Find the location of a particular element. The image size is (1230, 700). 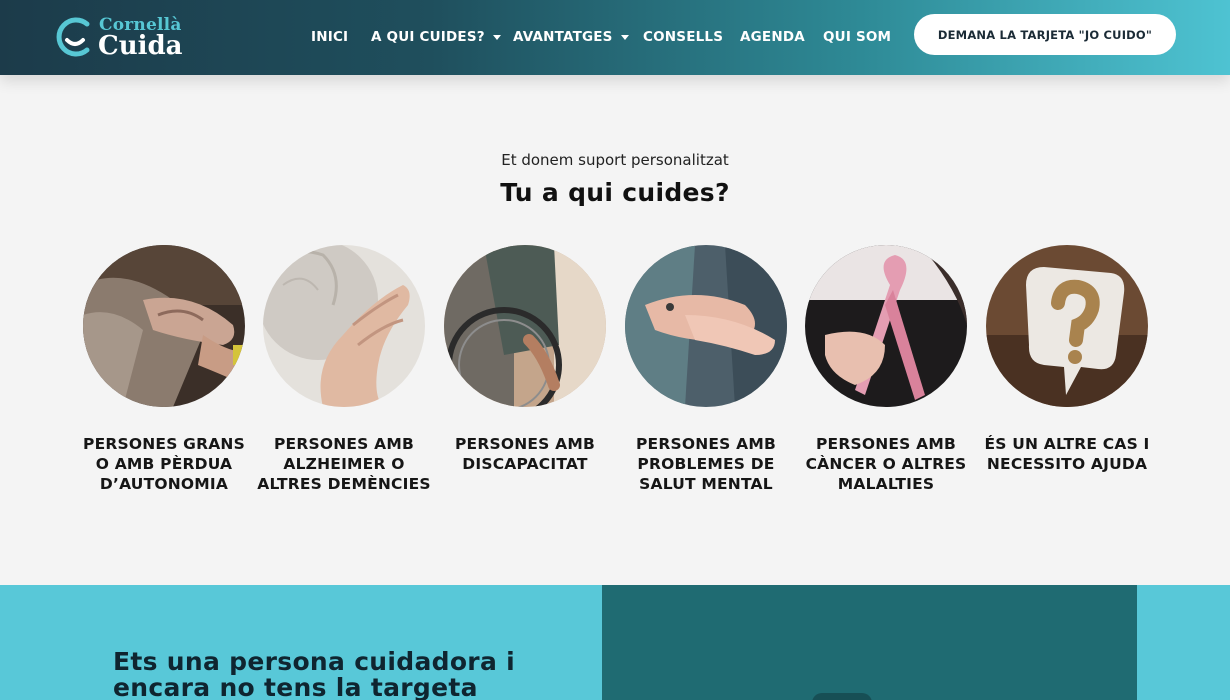

holding-hands-photo is located at coordinates (706, 326).